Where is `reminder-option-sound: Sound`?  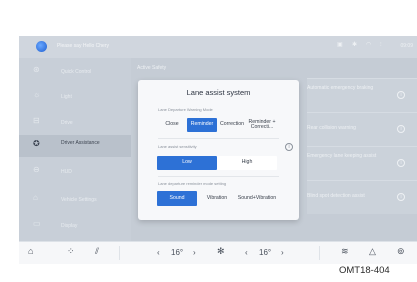 reminder-option-sound: Sound is located at coordinates (177, 198).